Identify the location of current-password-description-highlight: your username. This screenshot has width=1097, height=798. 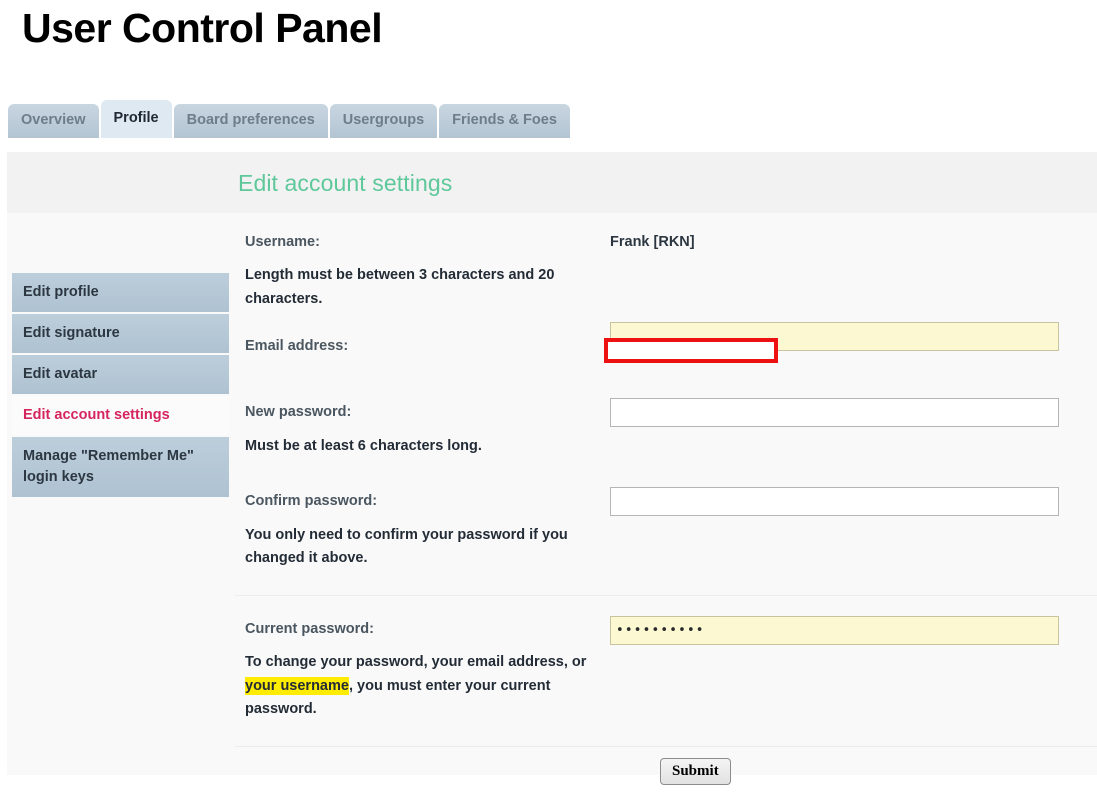
(297, 685).